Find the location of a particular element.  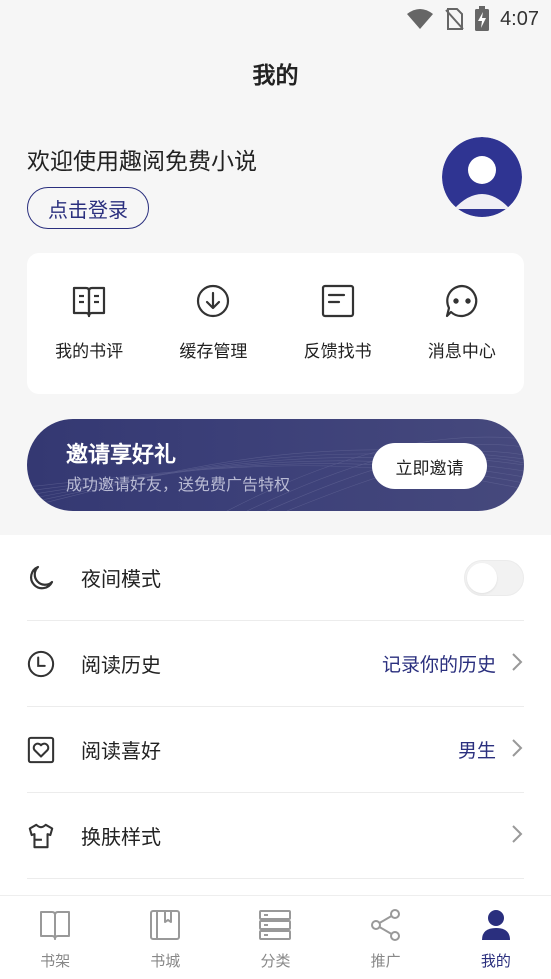

quick-action-label: 我的书评 is located at coordinates (89, 352).